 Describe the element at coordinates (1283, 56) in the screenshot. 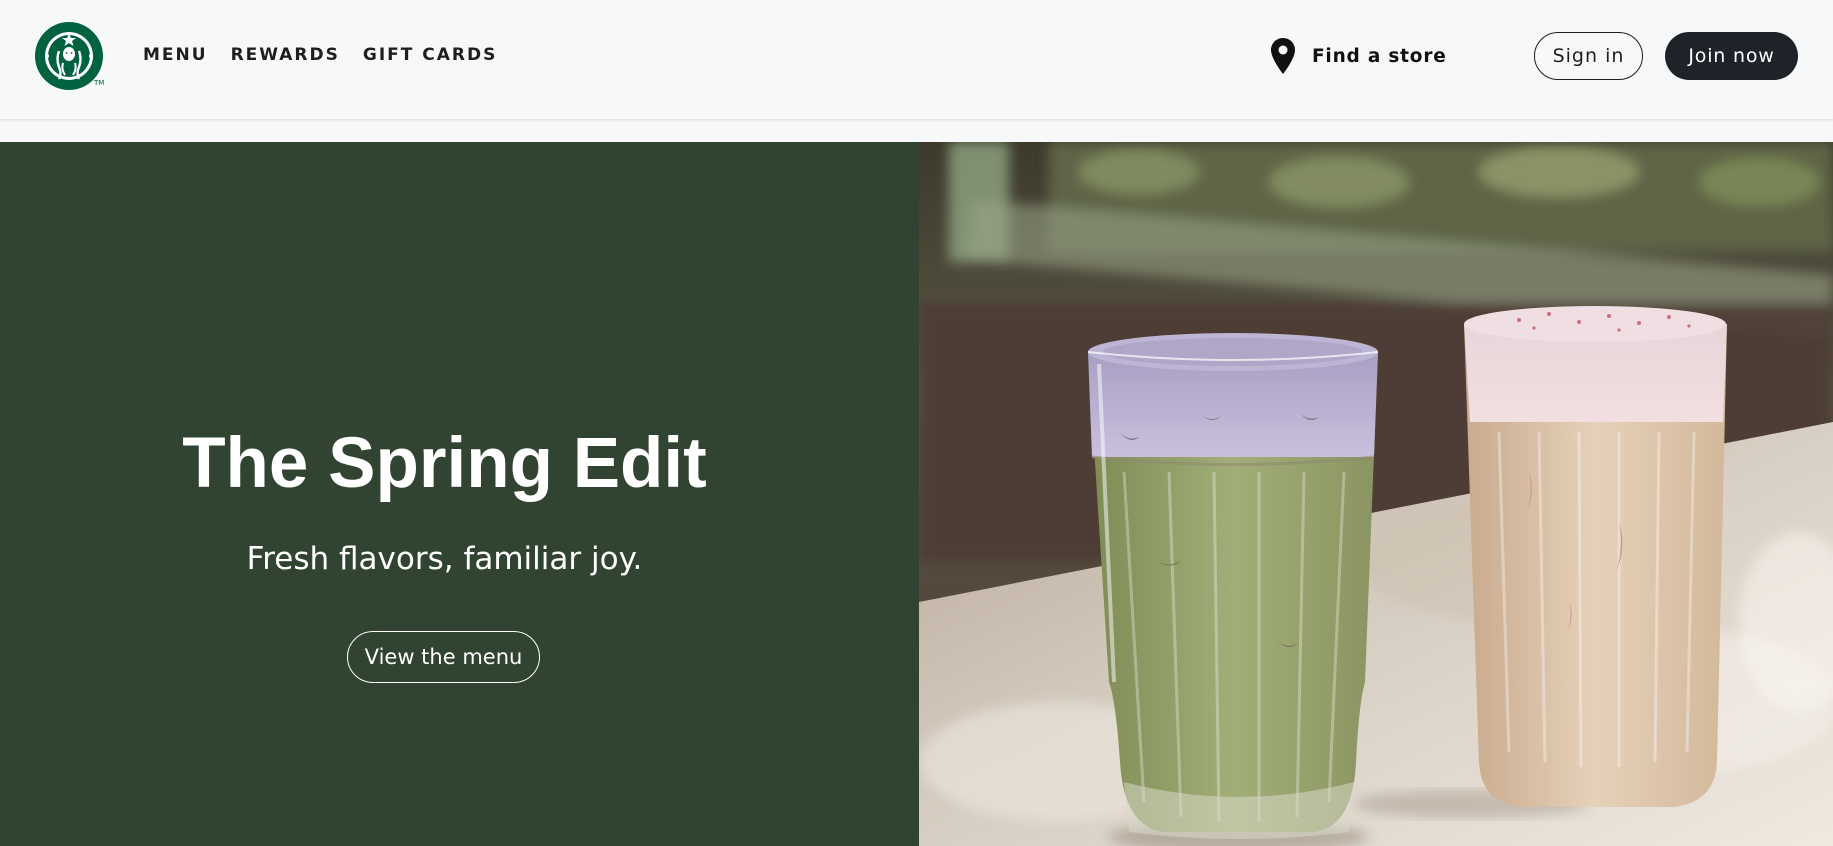

I see `location-pin-icon` at that location.